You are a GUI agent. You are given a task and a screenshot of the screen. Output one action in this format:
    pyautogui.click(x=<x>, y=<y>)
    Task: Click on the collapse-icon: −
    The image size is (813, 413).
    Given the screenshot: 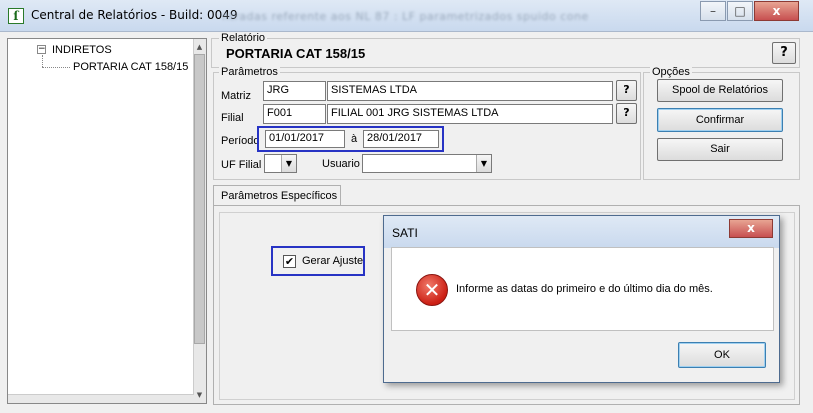 What is the action you would take?
    pyautogui.click(x=41, y=49)
    